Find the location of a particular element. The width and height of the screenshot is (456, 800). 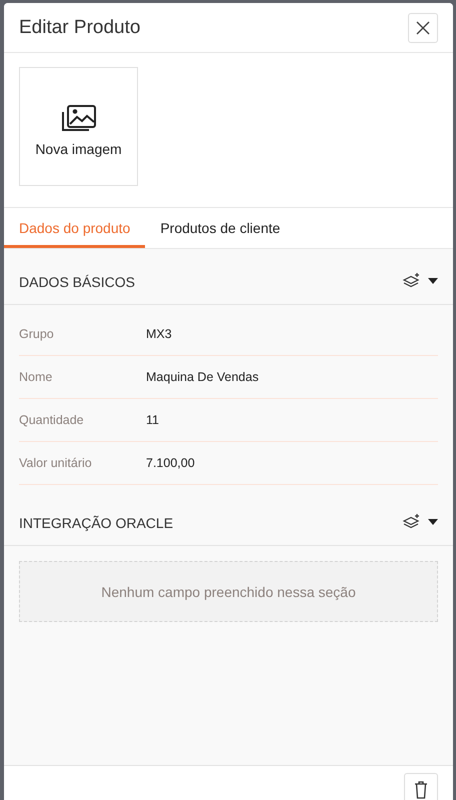

new-image-button: Nova imagem is located at coordinates (78, 126).